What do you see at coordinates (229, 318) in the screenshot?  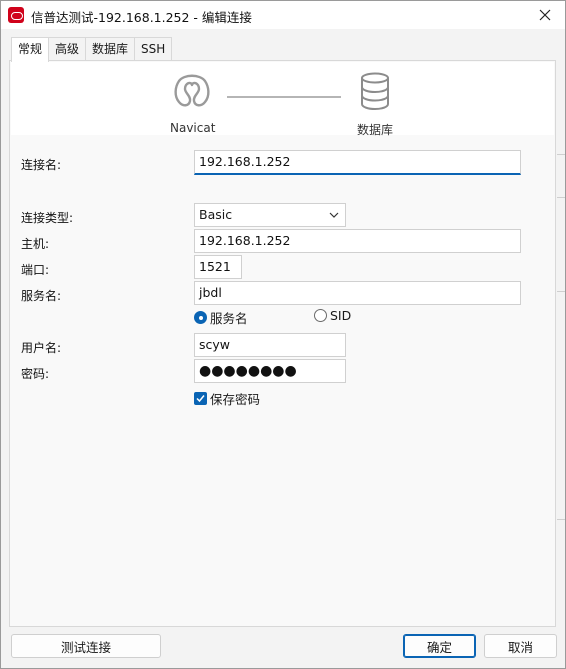 I see `radio-service-name-label: 服务名` at bounding box center [229, 318].